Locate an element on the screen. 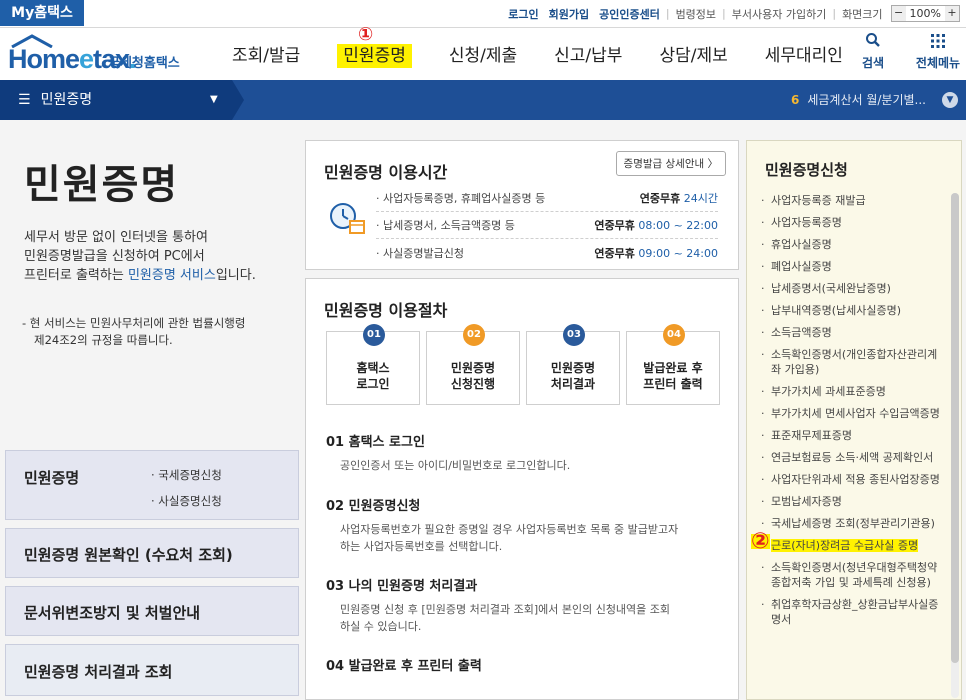 This screenshot has height=700, width=966. nav-lookup-issue: 조회/발급 is located at coordinates (266, 54).